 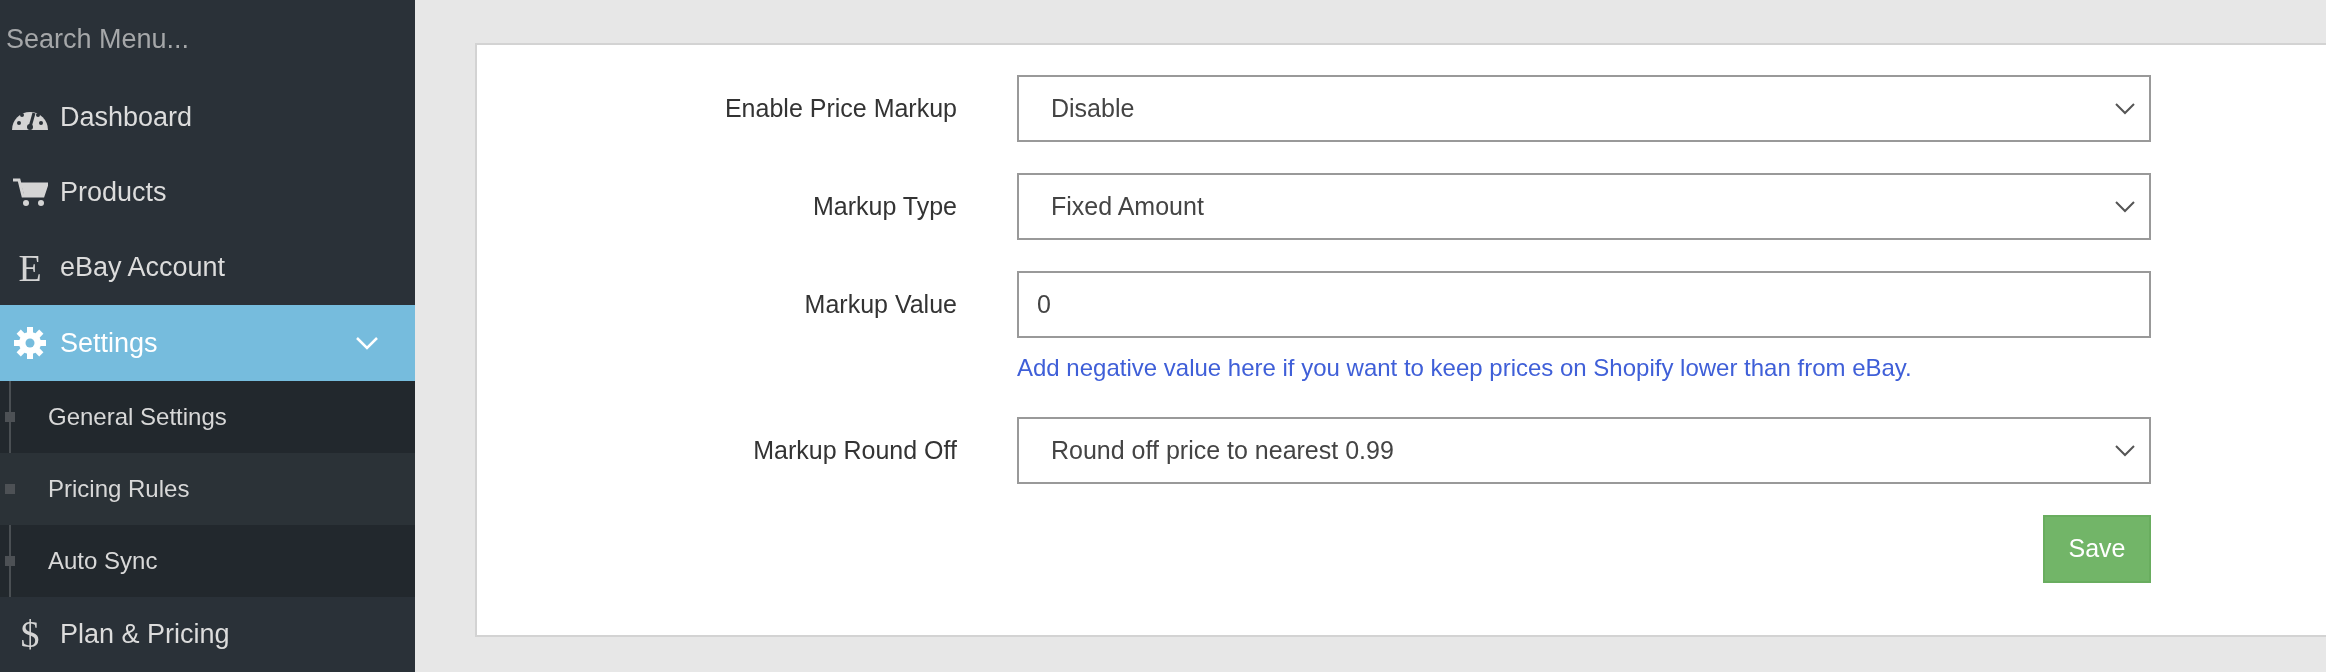 What do you see at coordinates (884, 206) in the screenshot?
I see `field-label: Markup Type` at bounding box center [884, 206].